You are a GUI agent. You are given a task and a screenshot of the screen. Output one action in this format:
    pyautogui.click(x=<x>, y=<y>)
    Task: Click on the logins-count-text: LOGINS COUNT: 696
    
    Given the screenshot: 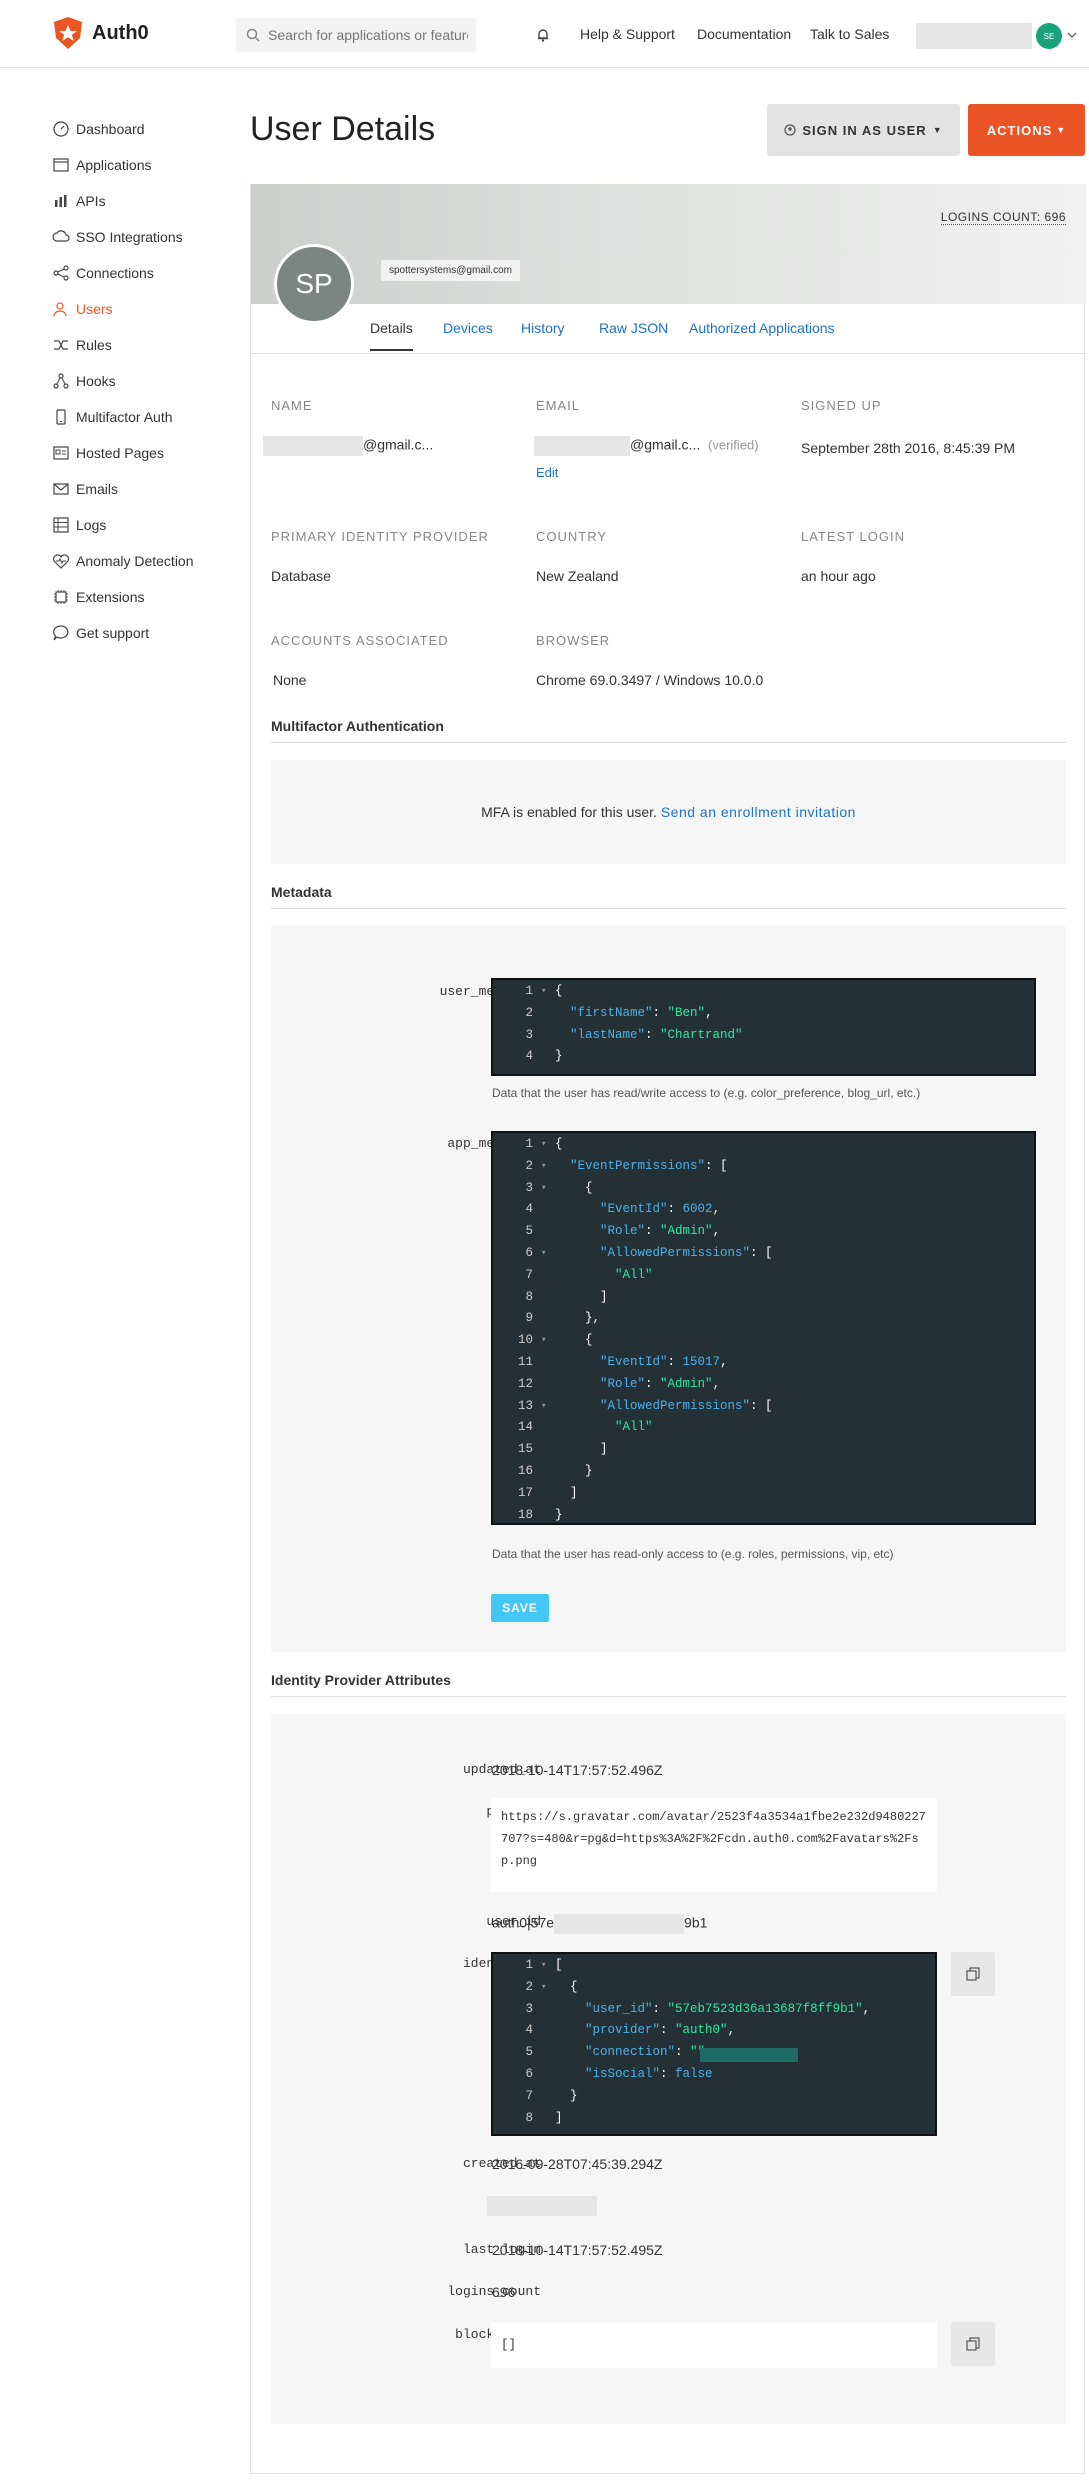 What is the action you would take?
    pyautogui.click(x=1003, y=217)
    